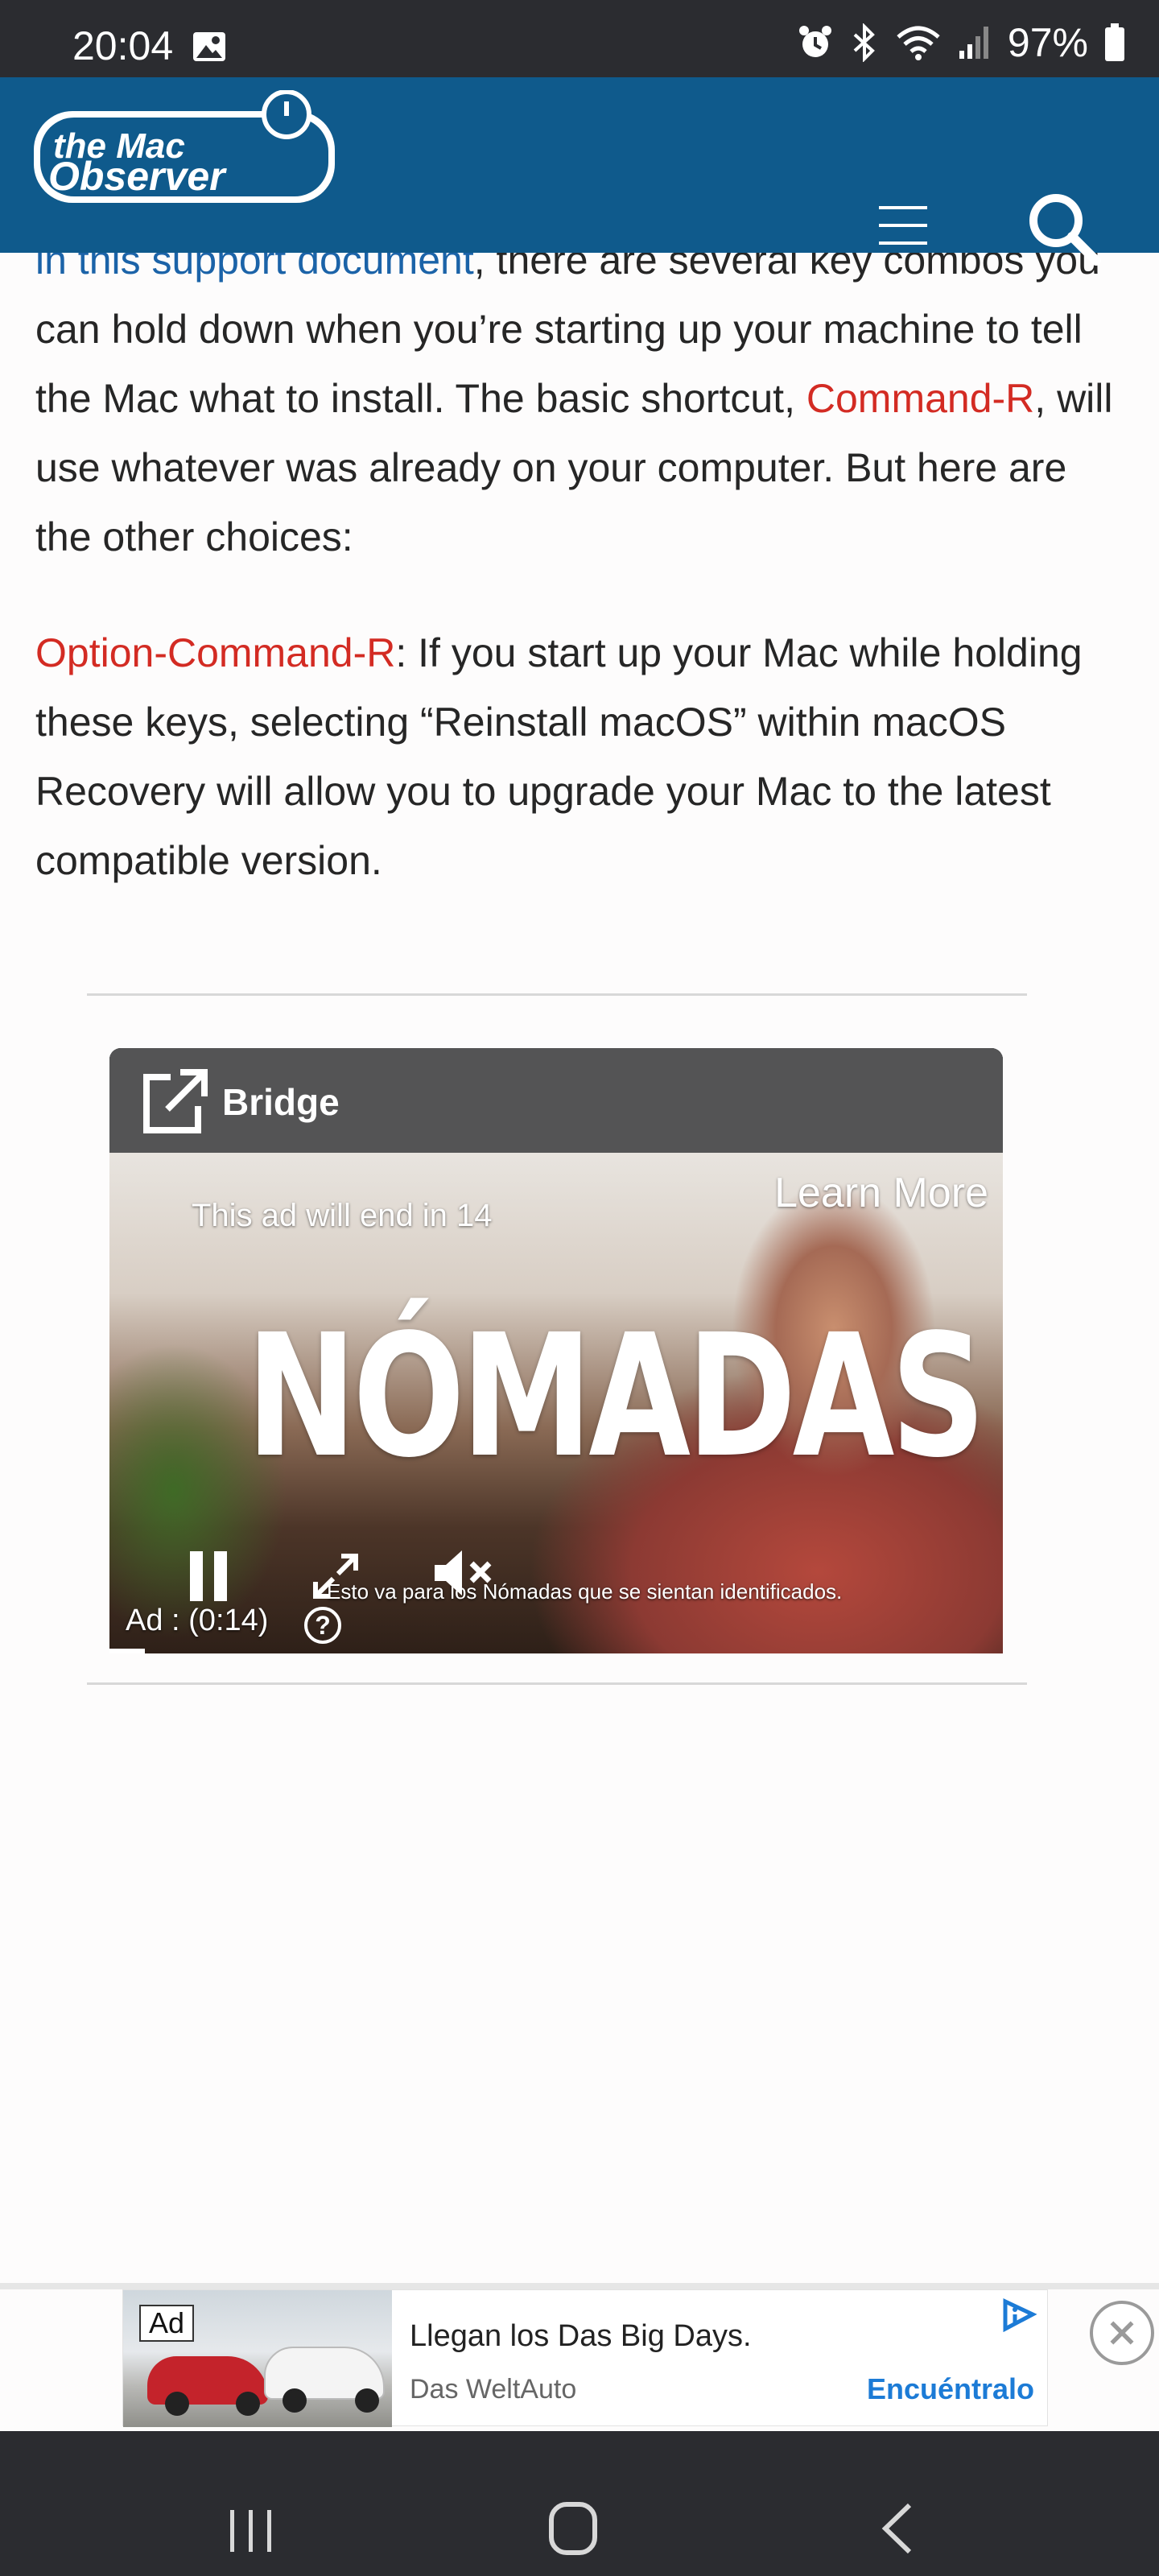  What do you see at coordinates (251, 2531) in the screenshot?
I see `recents-icon` at bounding box center [251, 2531].